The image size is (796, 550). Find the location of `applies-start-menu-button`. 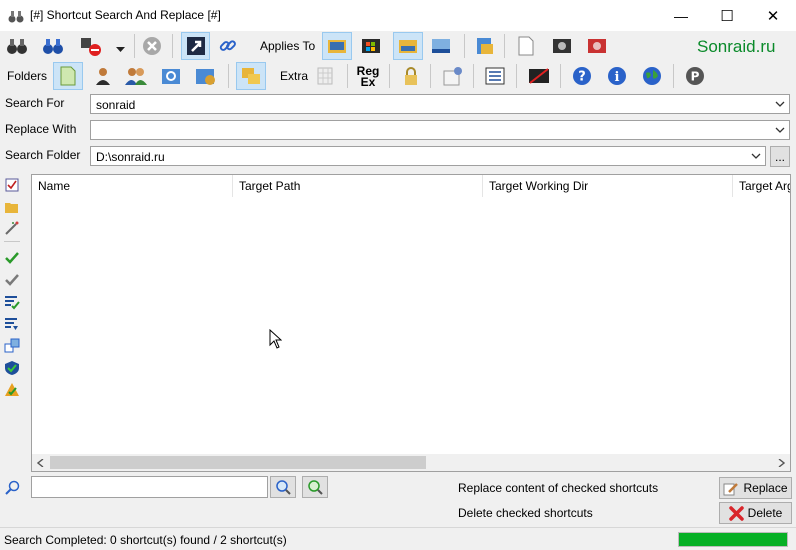

applies-start-menu-button is located at coordinates (371, 46).